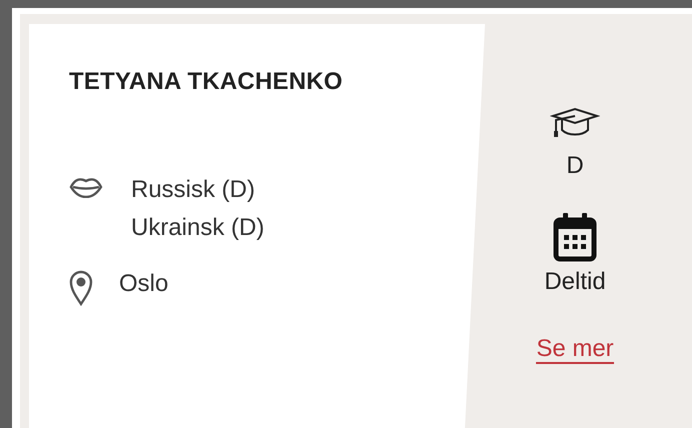 This screenshot has width=692, height=428. Describe the element at coordinates (575, 237) in the screenshot. I see `calendar-icon` at that location.